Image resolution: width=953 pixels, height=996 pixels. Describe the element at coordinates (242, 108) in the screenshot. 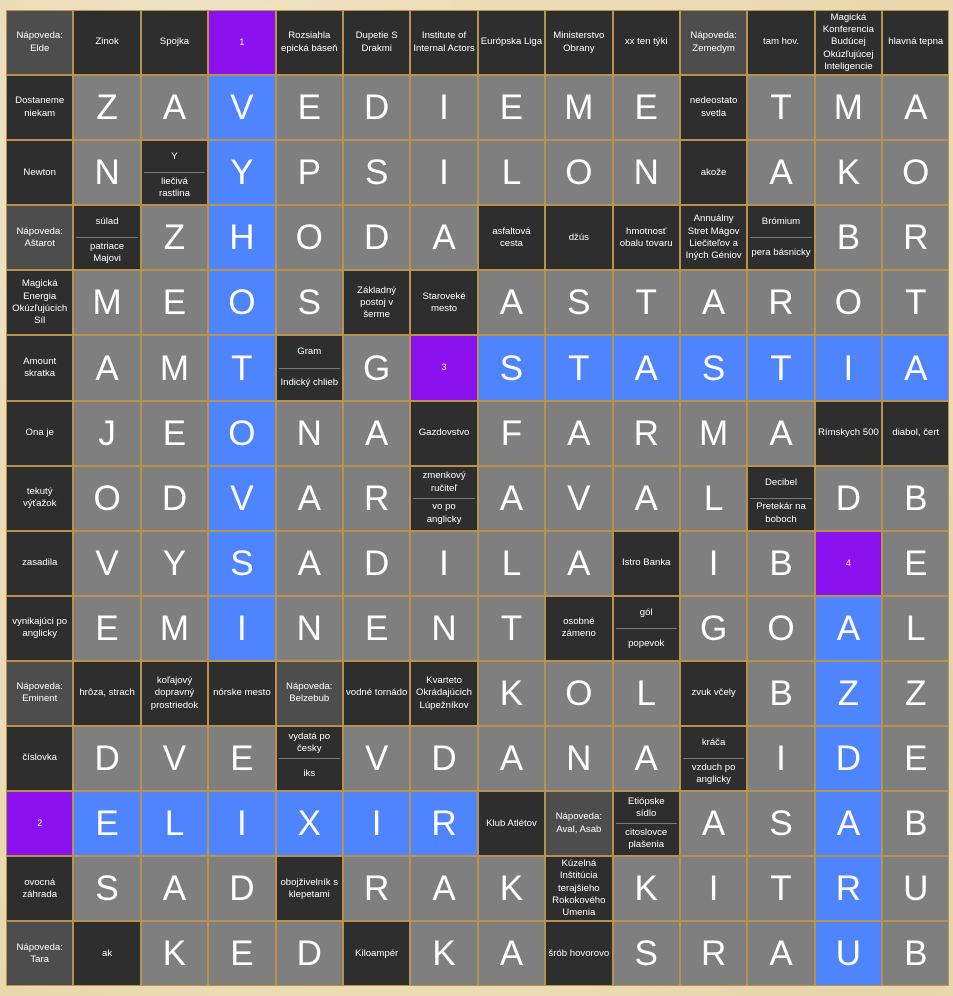

I see `solution-letter-cell: V` at that location.